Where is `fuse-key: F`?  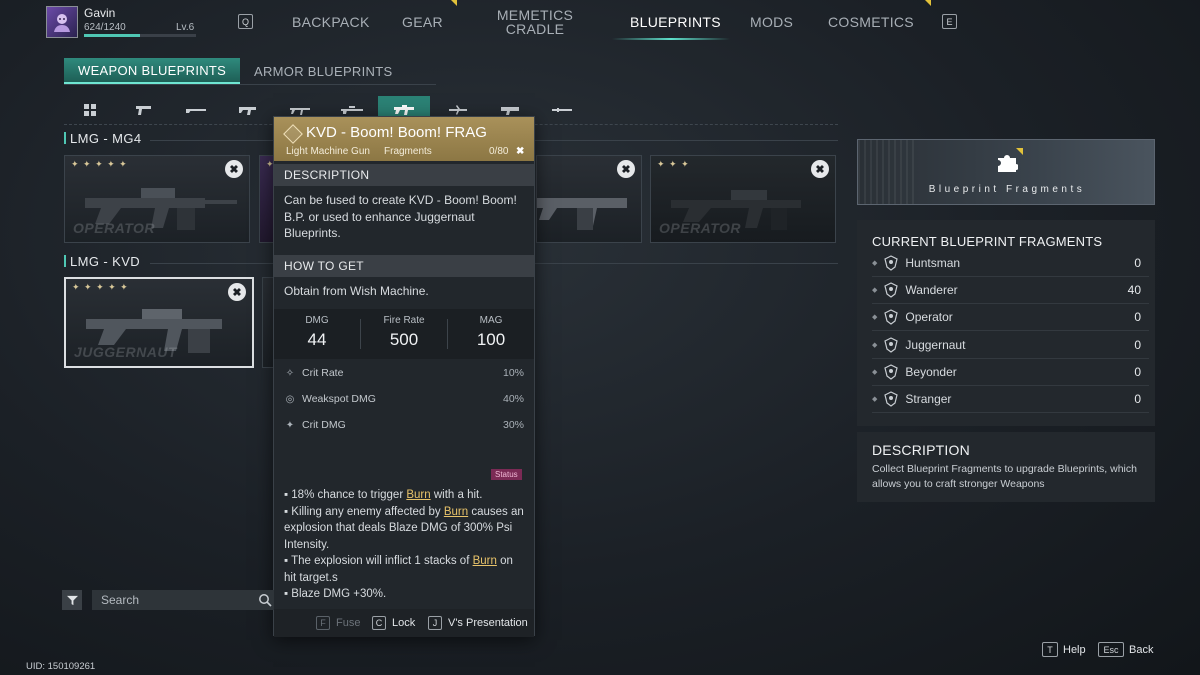
fuse-key: F is located at coordinates (323, 623).